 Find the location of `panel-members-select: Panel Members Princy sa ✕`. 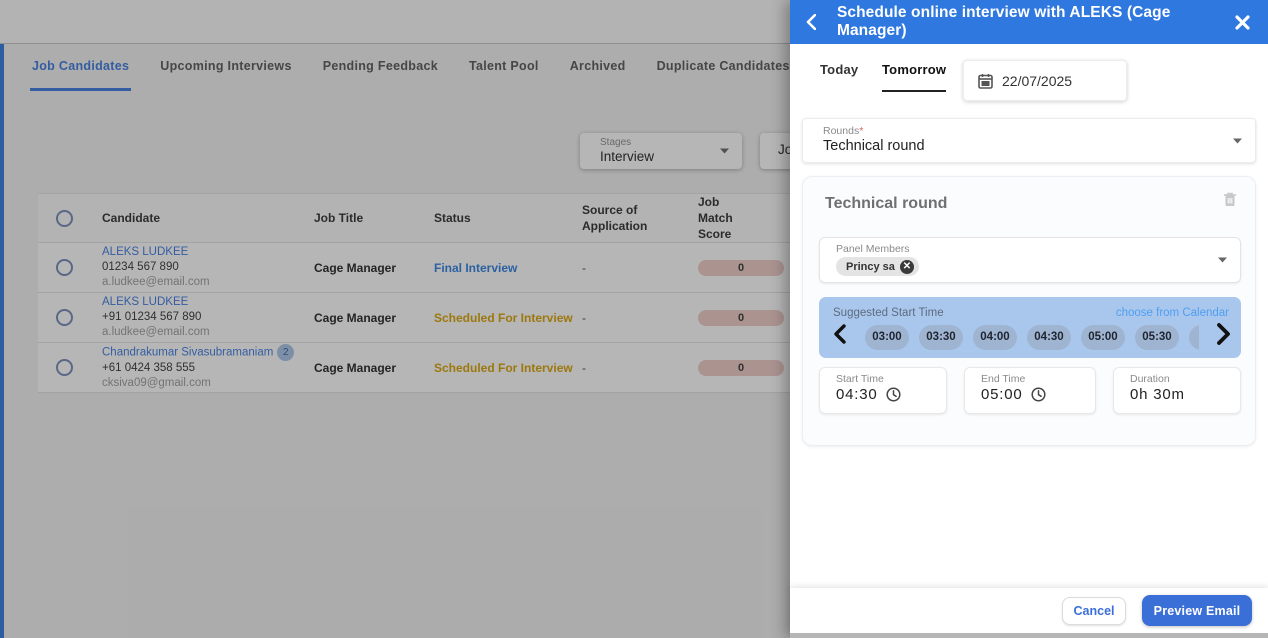

panel-members-select: Panel Members Princy sa ✕ is located at coordinates (1030, 260).